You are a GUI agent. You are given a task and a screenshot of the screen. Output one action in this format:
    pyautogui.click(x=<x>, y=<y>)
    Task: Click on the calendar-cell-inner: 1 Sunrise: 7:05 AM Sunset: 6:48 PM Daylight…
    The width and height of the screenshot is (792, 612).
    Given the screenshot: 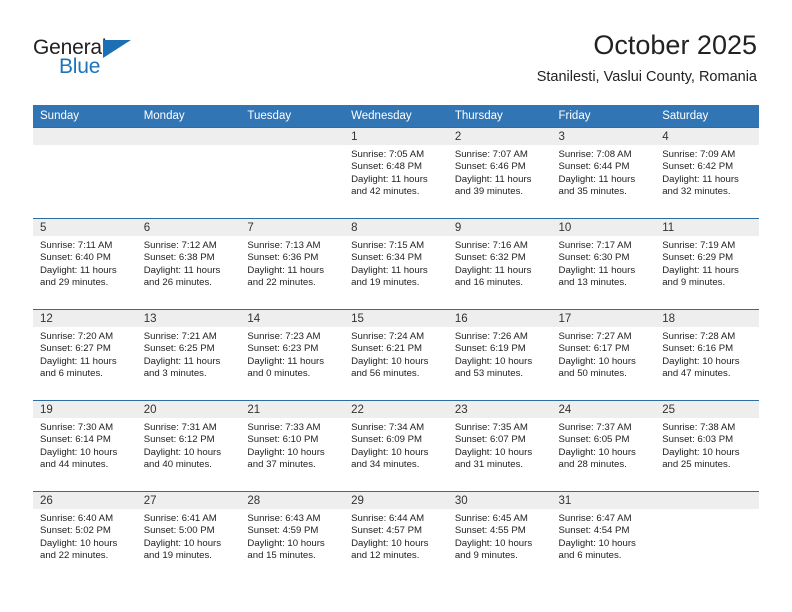 What is the action you would take?
    pyautogui.click(x=396, y=173)
    